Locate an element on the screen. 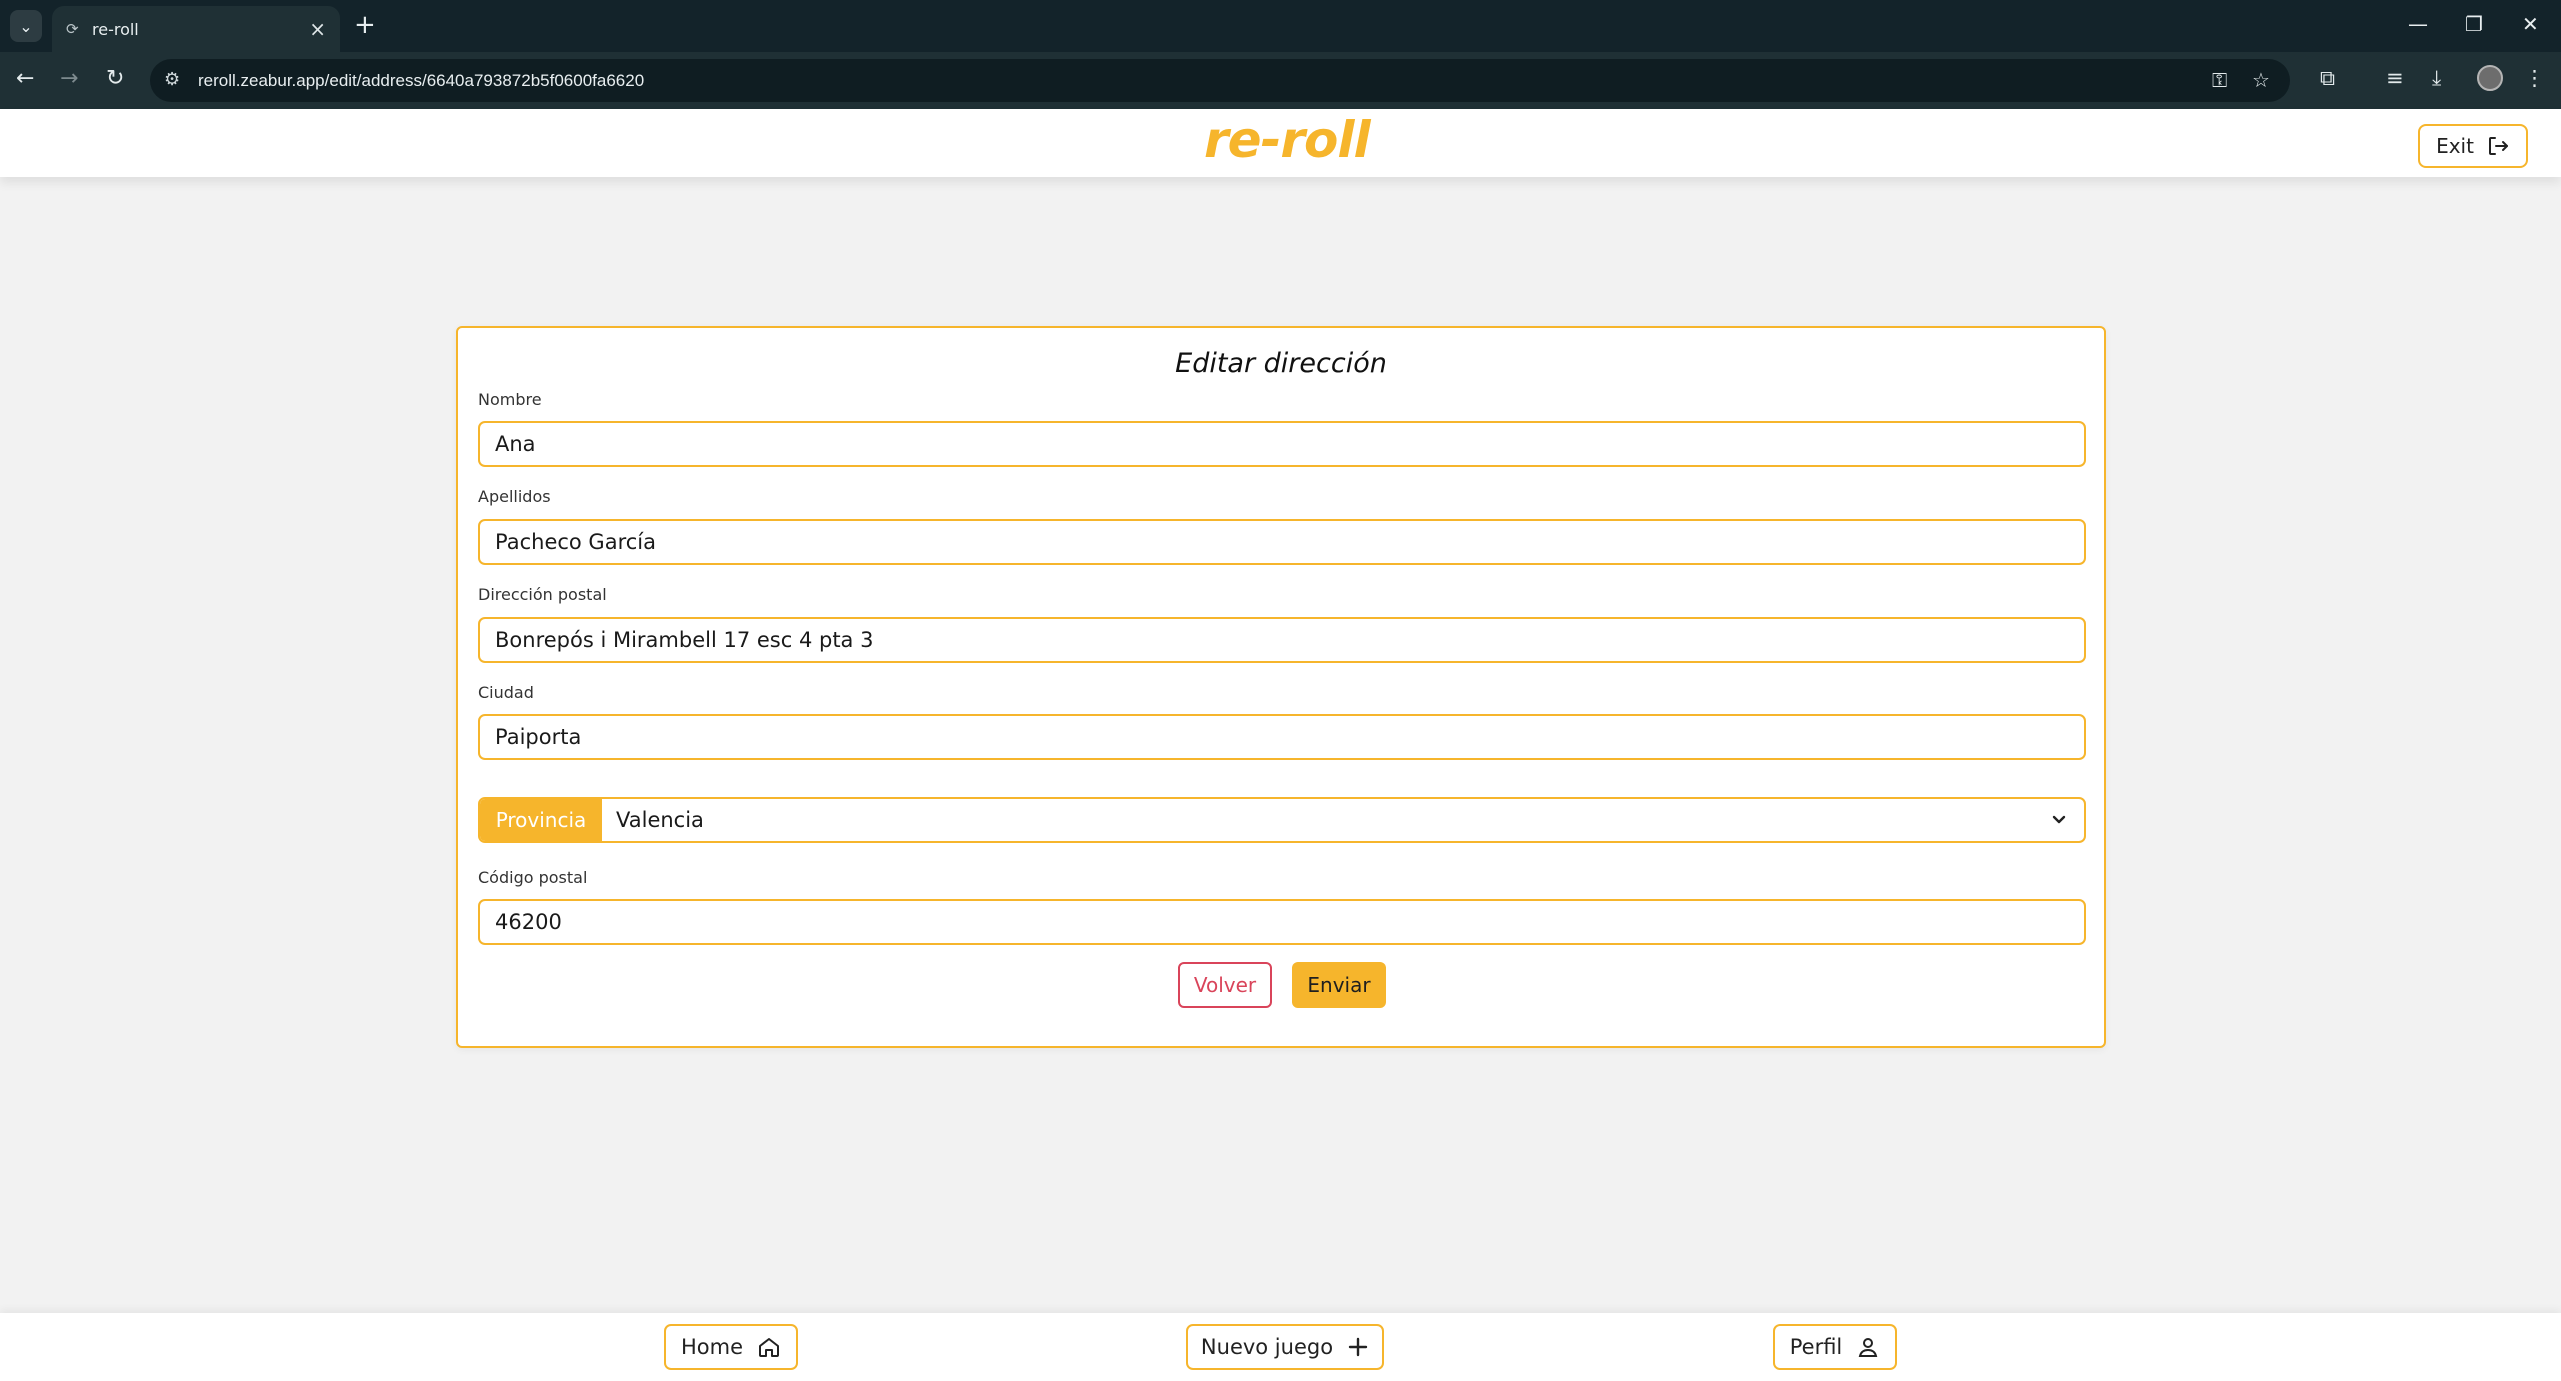 The image size is (2561, 1381). bookmark-star-icon: ☆ is located at coordinates (2261, 80).